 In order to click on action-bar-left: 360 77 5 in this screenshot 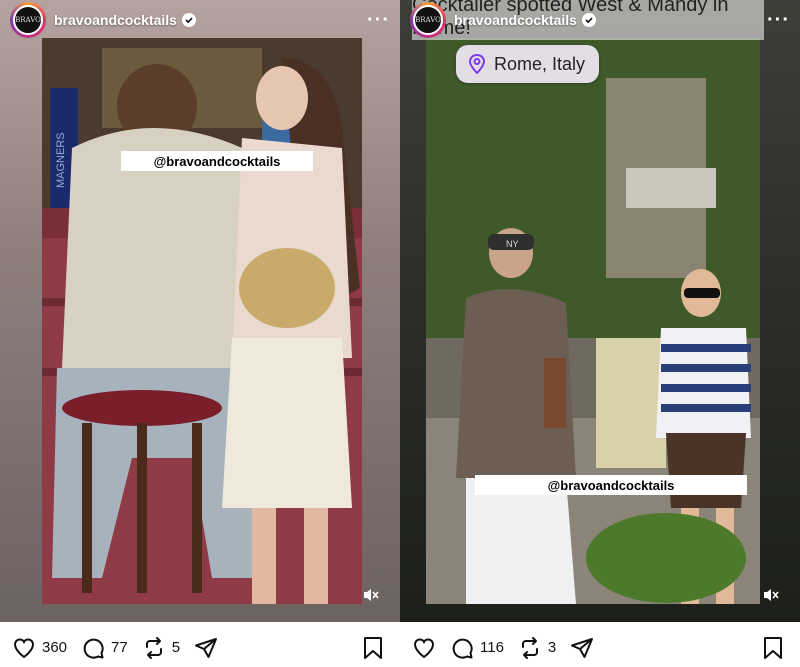, I will do `click(200, 647)`.